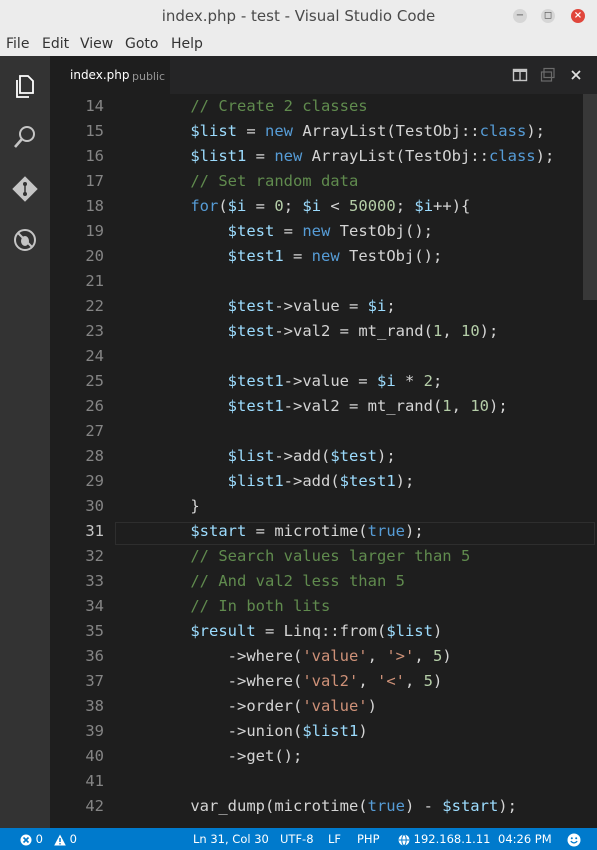 The height and width of the screenshot is (850, 597). What do you see at coordinates (297, 839) in the screenshot?
I see `encoding: UTF-8` at bounding box center [297, 839].